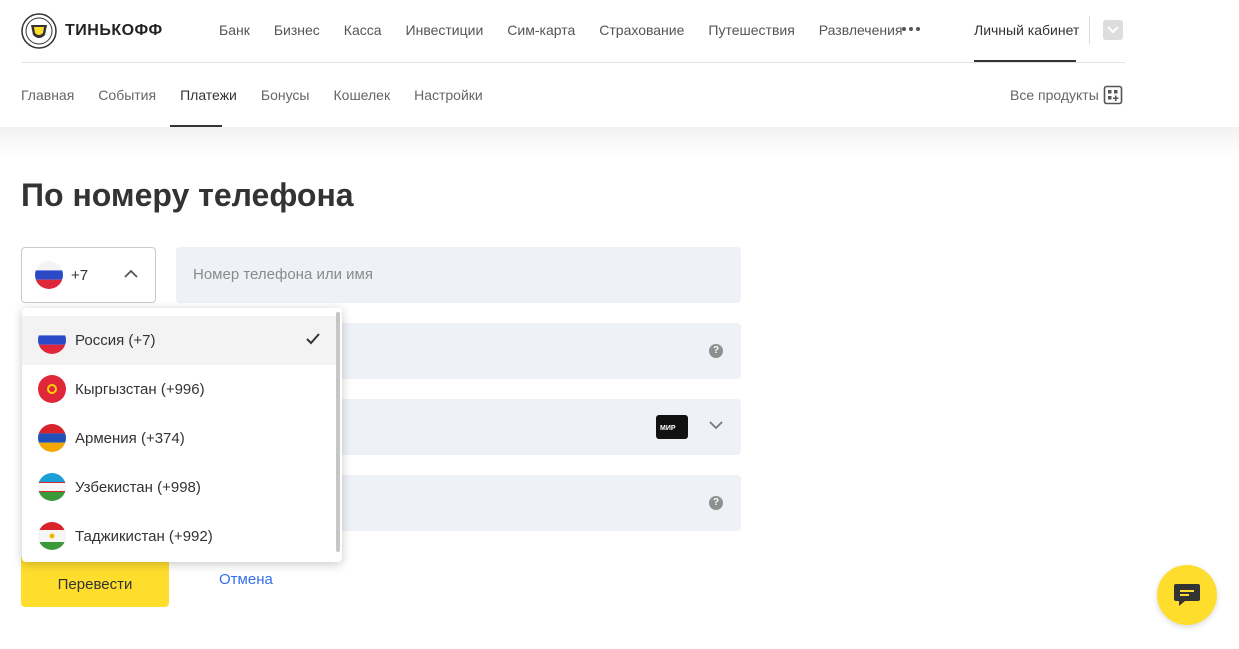 The width and height of the screenshot is (1239, 649). I want to click on country-option-label: Таджикистан (+992), so click(144, 536).